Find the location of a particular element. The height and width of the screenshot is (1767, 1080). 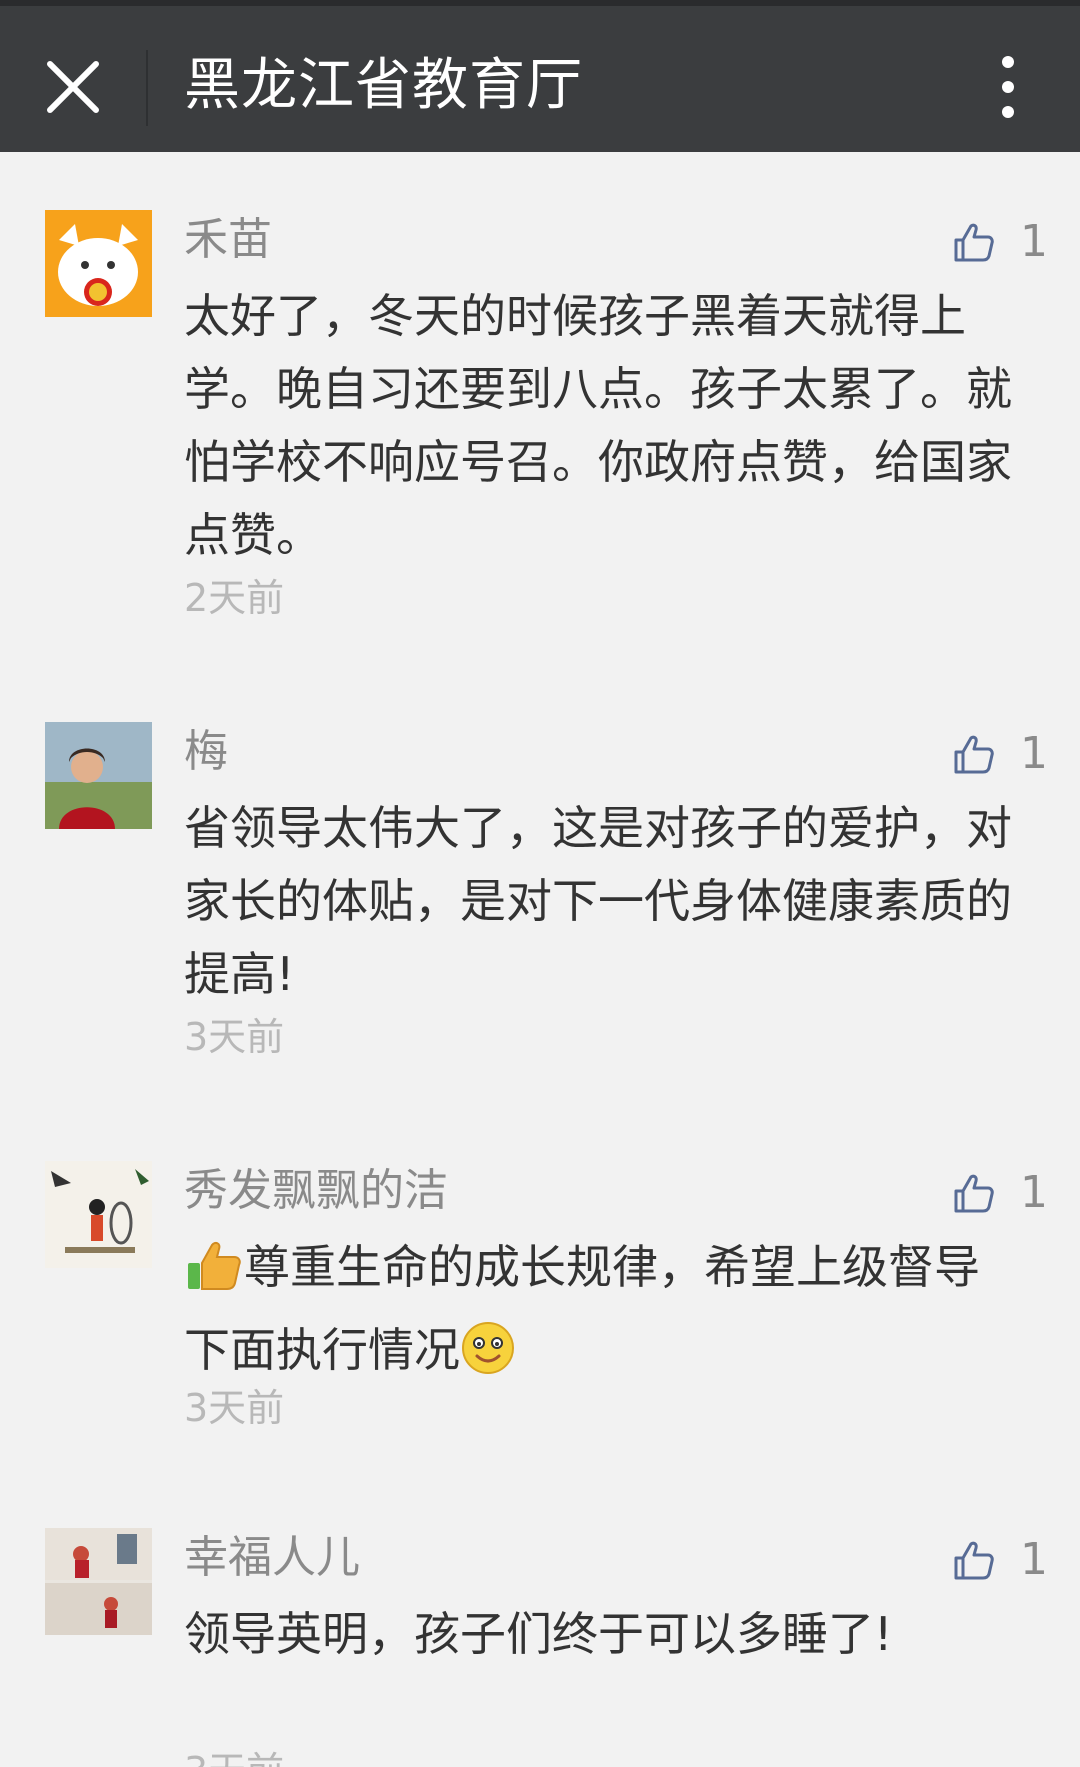

comment-nickname: 禾苗 is located at coordinates (228, 239).